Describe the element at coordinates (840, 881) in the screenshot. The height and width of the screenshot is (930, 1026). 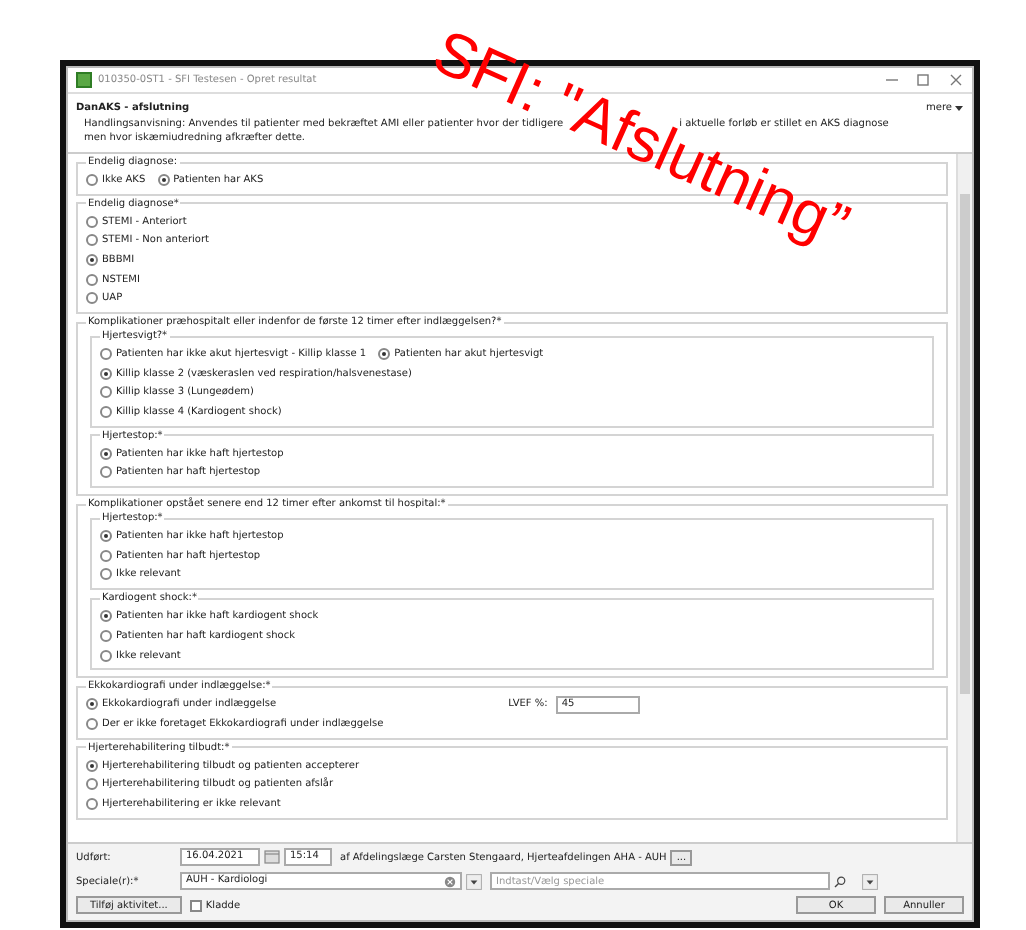
I see `search-icon` at that location.